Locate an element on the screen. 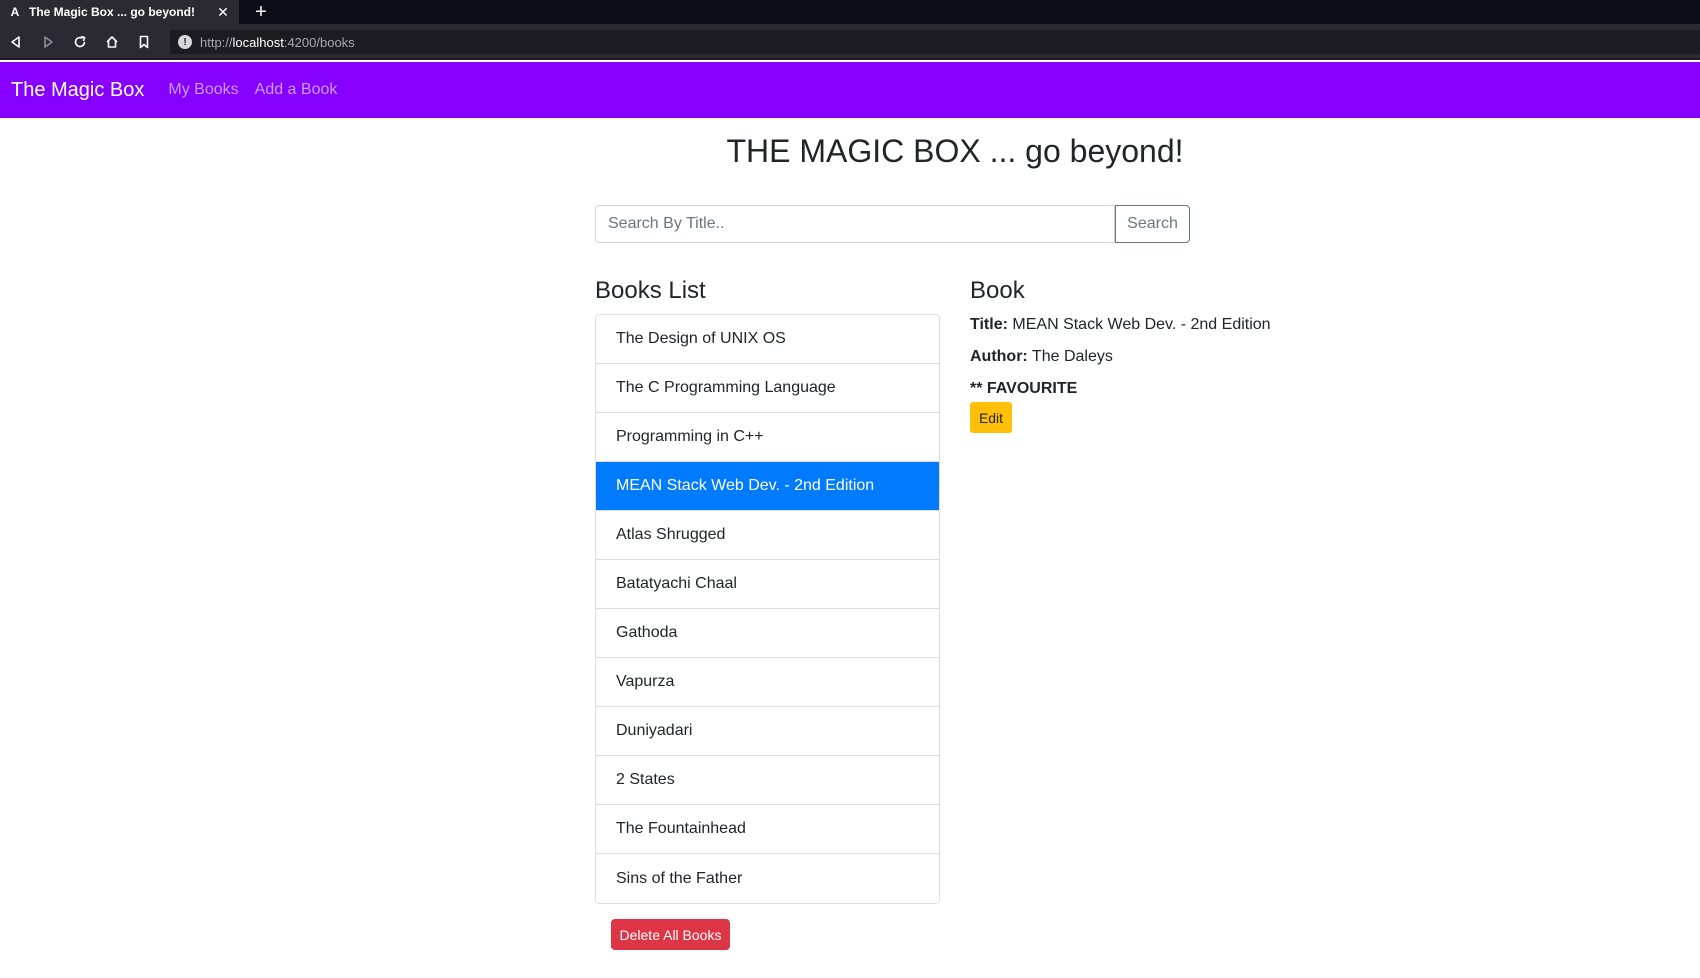 The image size is (1700, 978). forward-icon is located at coordinates (48, 42).